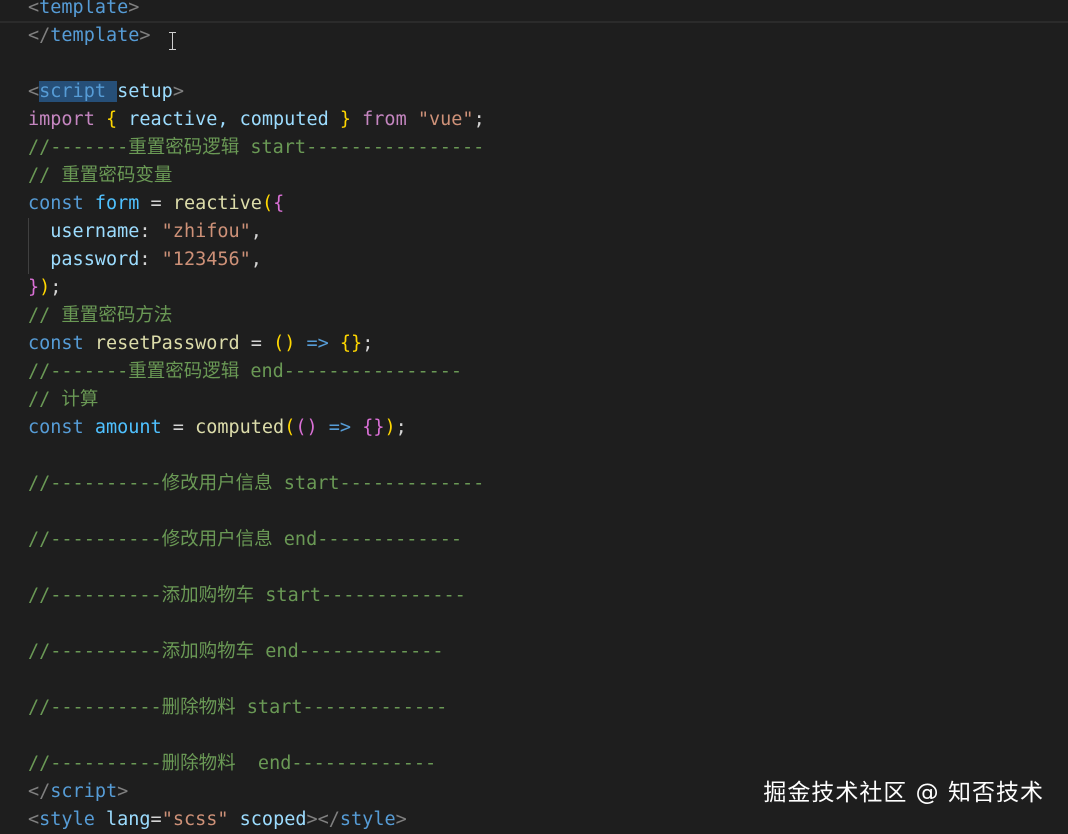  What do you see at coordinates (206, 259) in the screenshot?
I see `code-token: "123456"` at bounding box center [206, 259].